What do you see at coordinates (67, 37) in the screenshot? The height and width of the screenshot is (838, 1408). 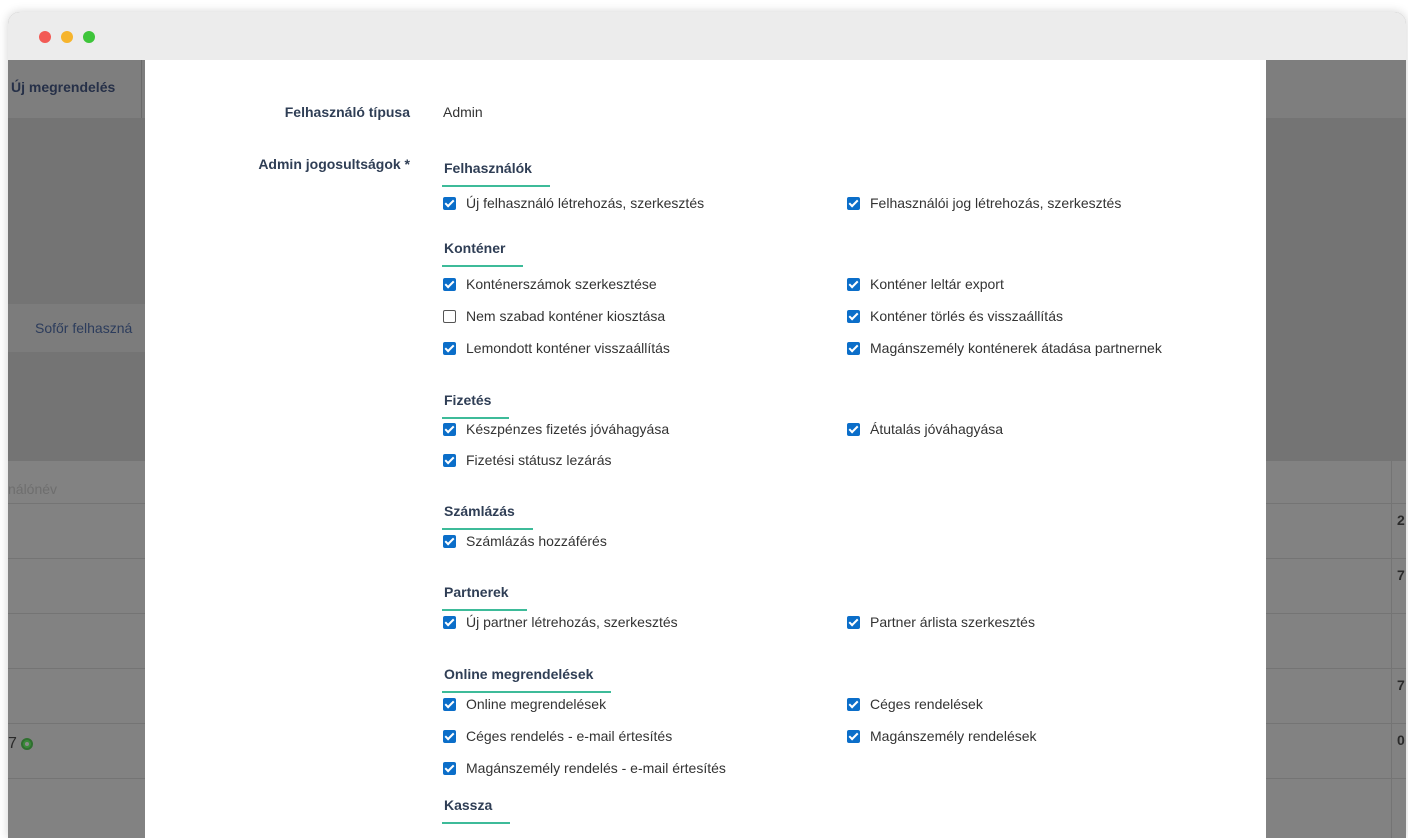 I see `minimize-window-button` at bounding box center [67, 37].